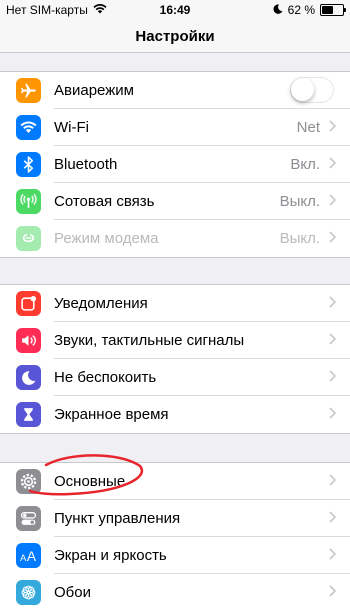  Describe the element at coordinates (94, 90) in the screenshot. I see `row-label: Авиарежим` at that location.